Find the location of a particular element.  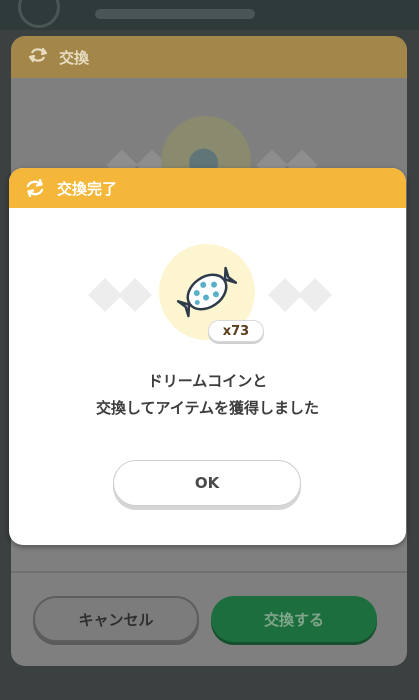

cancel-button: キャンセル is located at coordinates (116, 619).